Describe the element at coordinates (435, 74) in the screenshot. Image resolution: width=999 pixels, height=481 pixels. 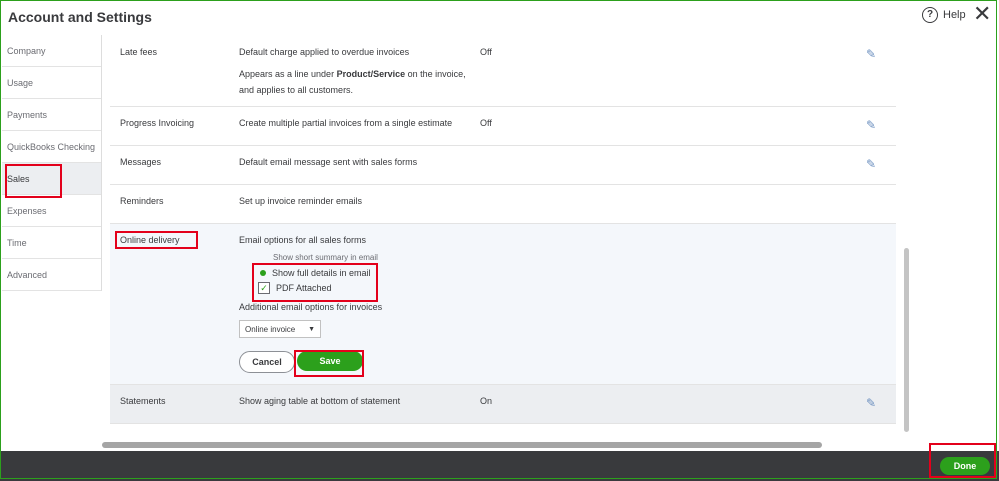
I see `late-fees-desc-suffix: on the invoice,` at that location.